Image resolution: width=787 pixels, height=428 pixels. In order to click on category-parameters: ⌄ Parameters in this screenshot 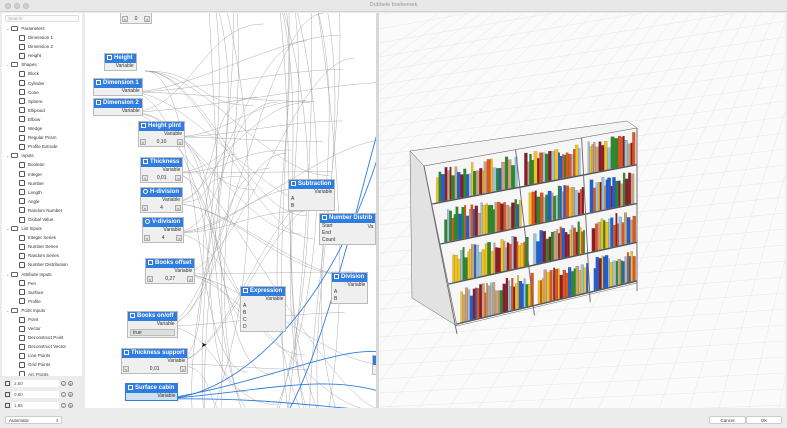, I will do `click(42, 28)`.